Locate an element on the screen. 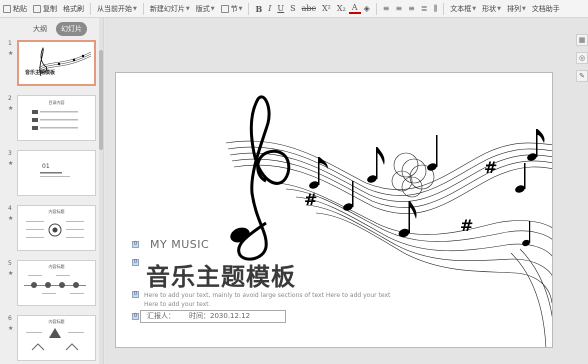  paste-button: 粘贴 is located at coordinates (15, 8).